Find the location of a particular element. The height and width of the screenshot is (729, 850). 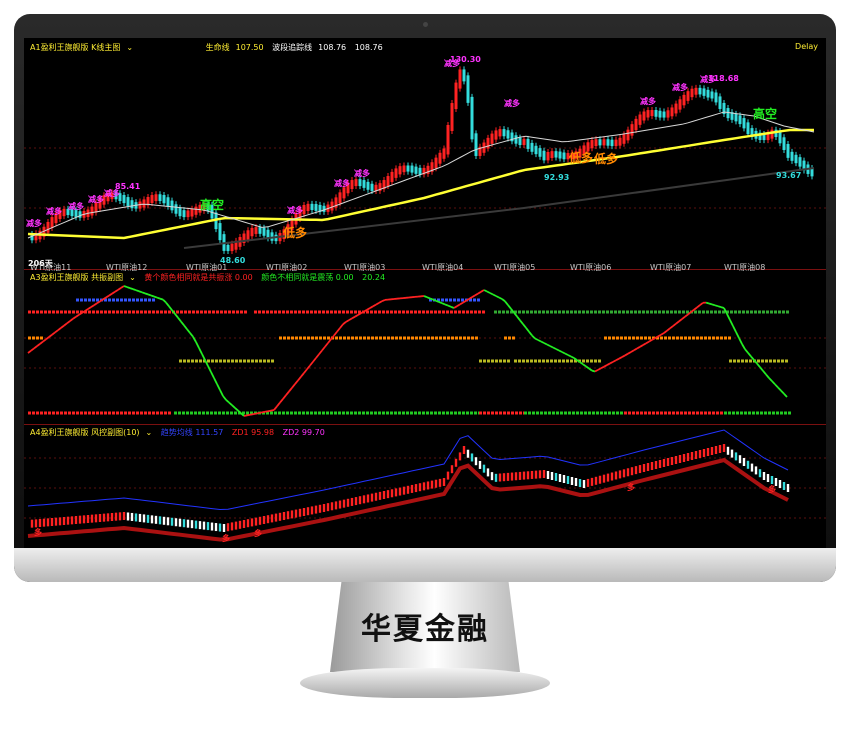

main-chart-title: A1盈利王旗舰版 K线主图 is located at coordinates (75, 47).